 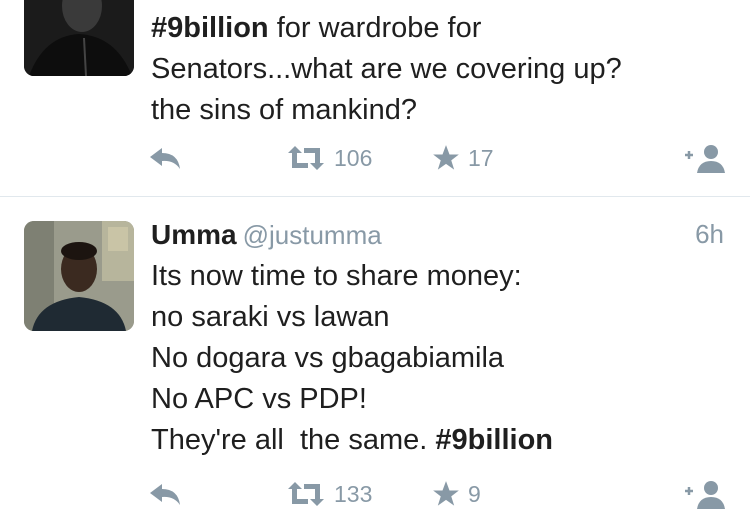 What do you see at coordinates (329, 158) in the screenshot?
I see `retweet-button: 106` at bounding box center [329, 158].